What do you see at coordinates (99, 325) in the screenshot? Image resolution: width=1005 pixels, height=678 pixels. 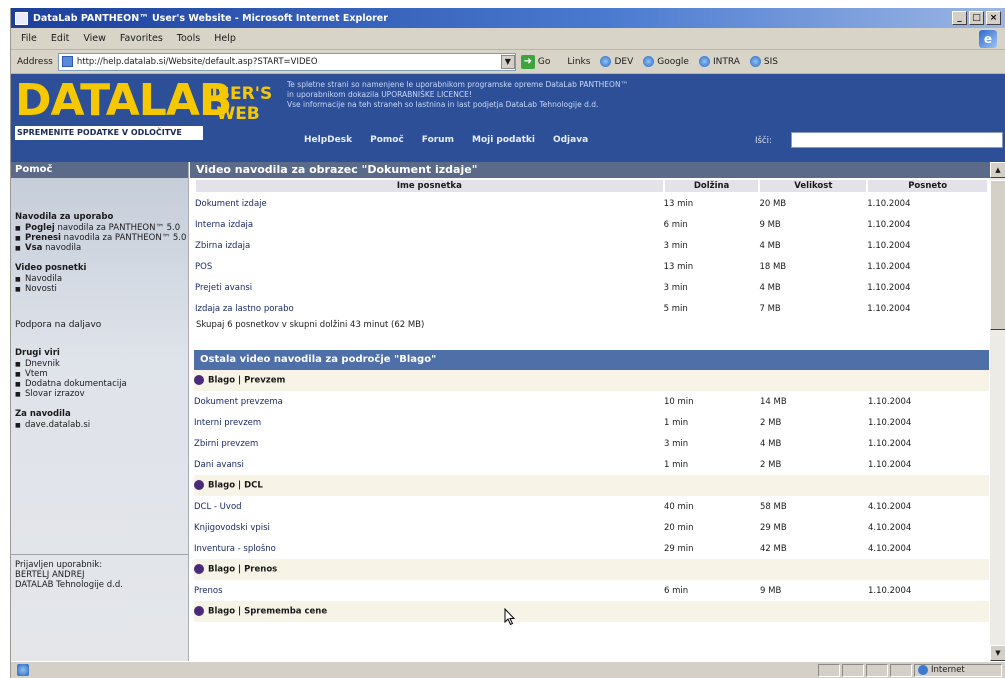 I see `sidebar-item-support: Podpora na daljavo` at bounding box center [99, 325].